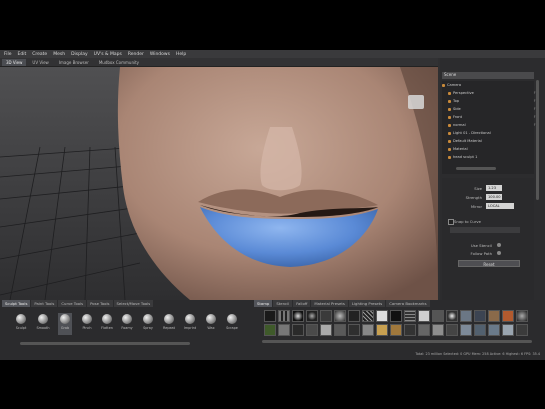 Image resolution: width=545 pixels, height=409 pixels. I want to click on stamp-scale, so click(424, 330).